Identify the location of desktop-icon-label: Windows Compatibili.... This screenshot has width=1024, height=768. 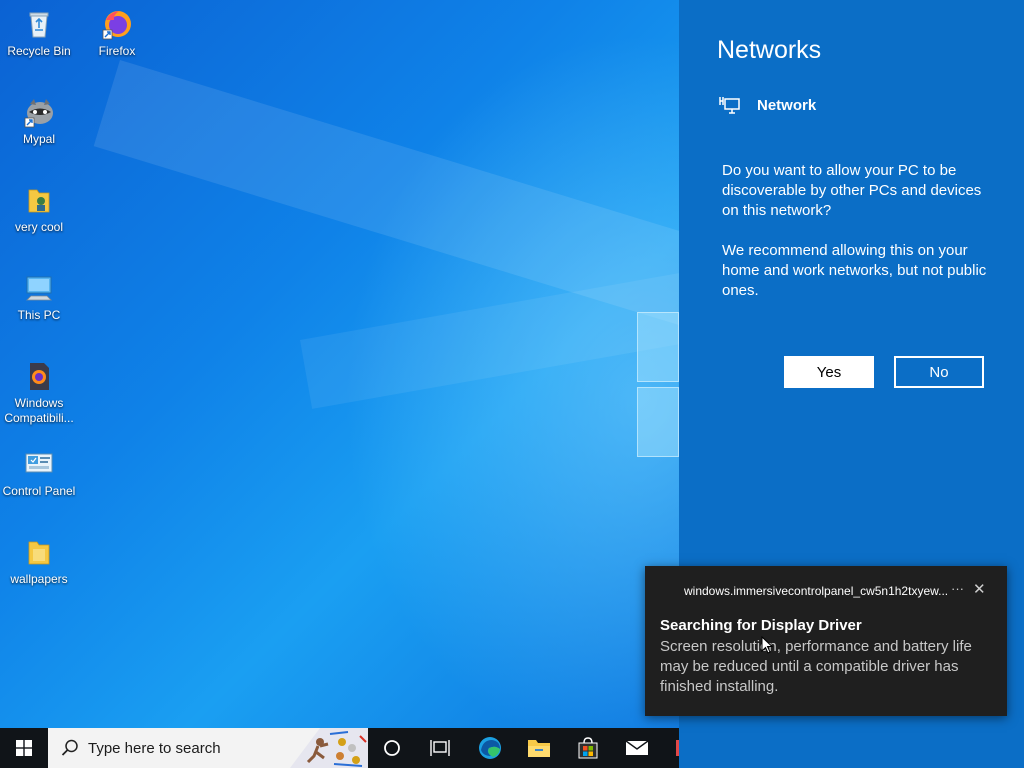
(39, 410).